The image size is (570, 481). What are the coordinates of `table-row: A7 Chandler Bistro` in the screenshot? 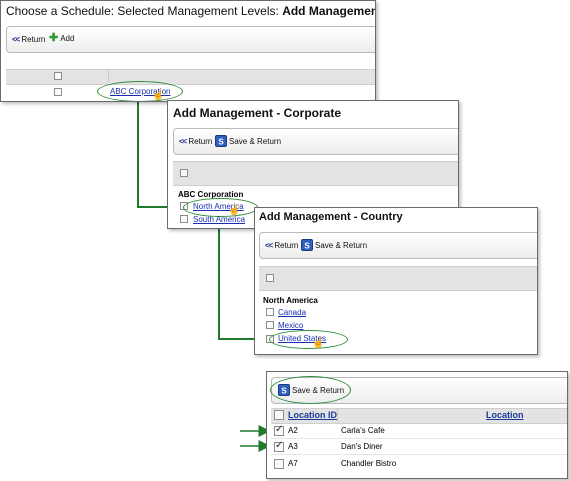 It's located at (419, 463).